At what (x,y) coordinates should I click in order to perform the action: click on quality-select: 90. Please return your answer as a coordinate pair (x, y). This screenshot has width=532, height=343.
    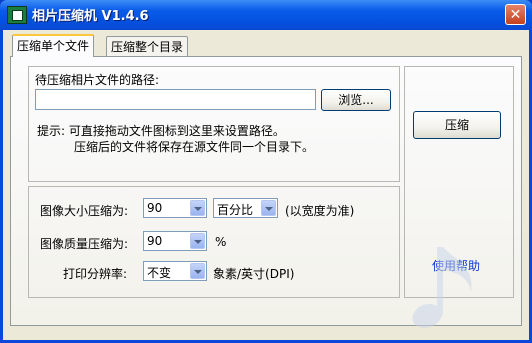
    Looking at the image, I should click on (175, 241).